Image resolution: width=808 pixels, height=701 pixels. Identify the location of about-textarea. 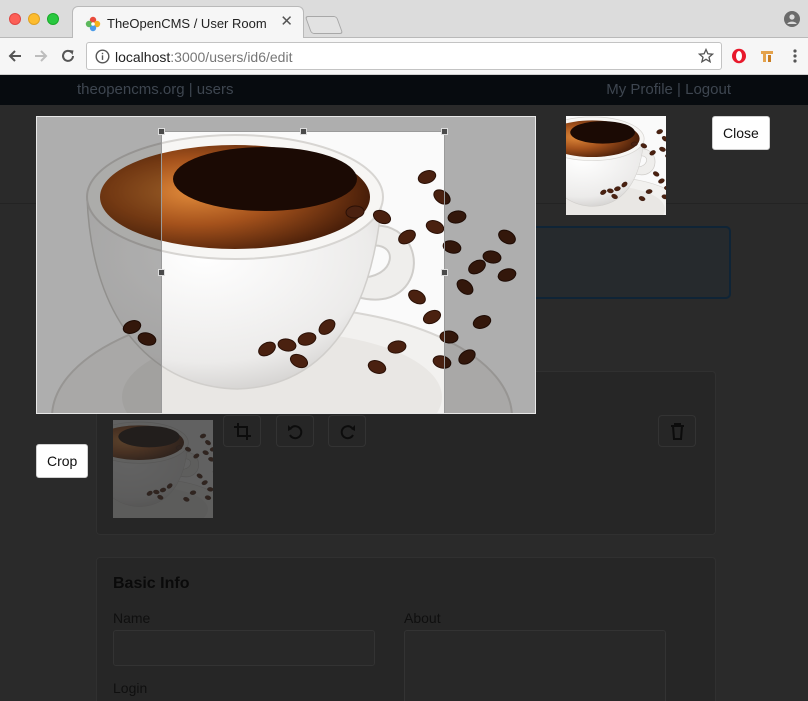
(535, 665).